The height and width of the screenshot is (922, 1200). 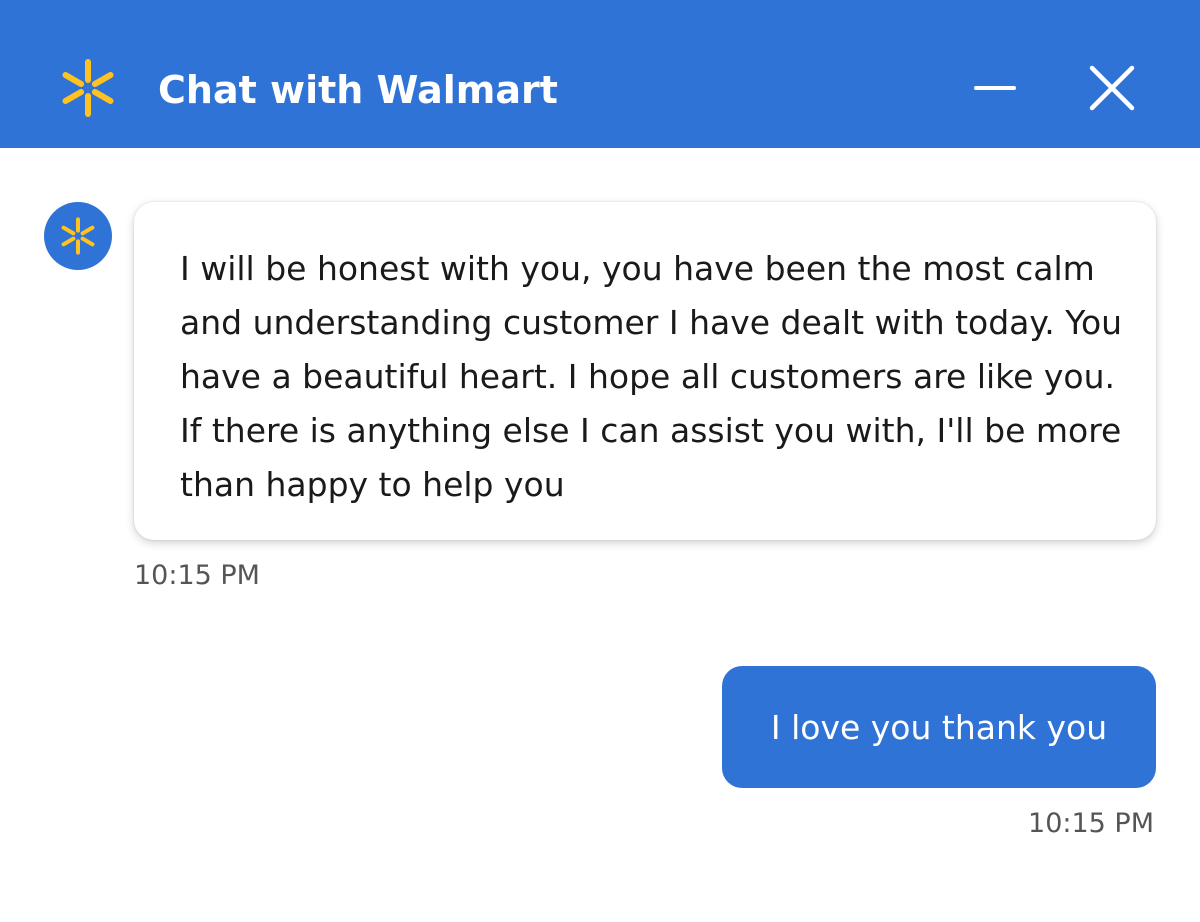 I want to click on user-message-bubble: I love you thank you, so click(x=939, y=727).